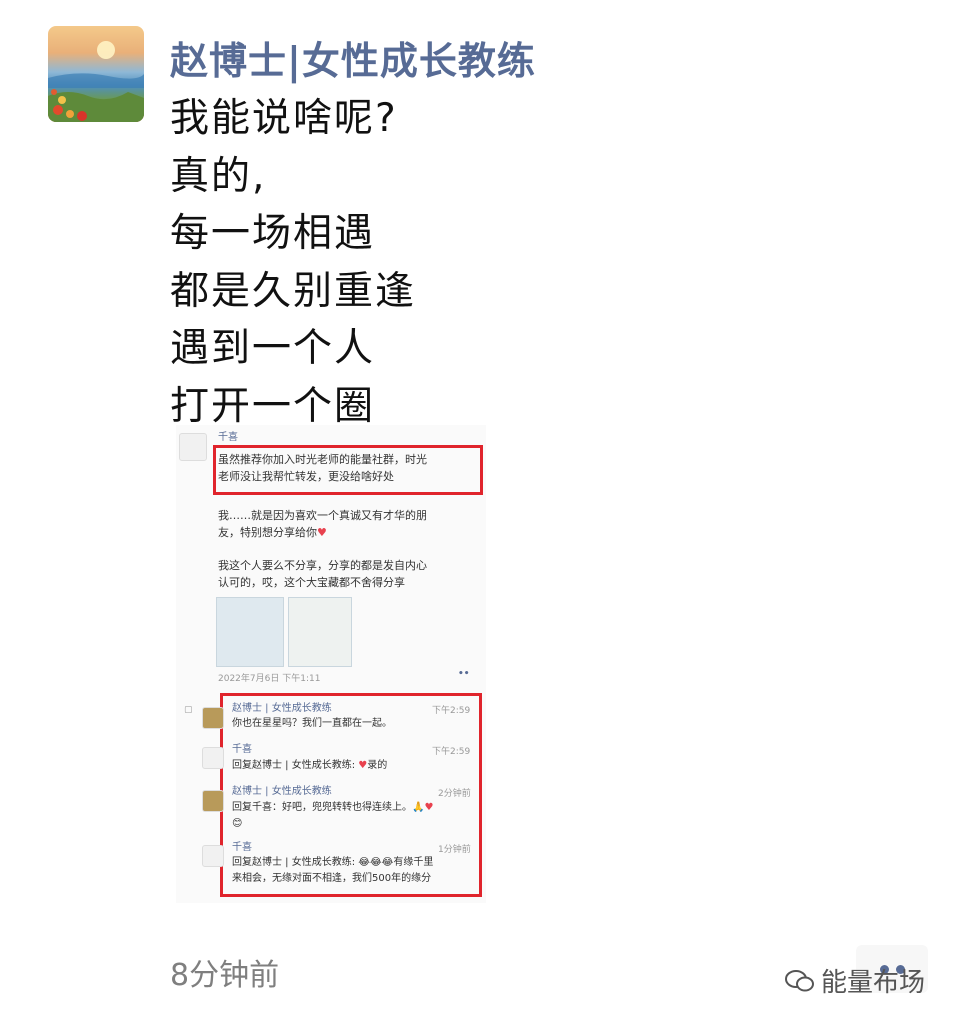 The image size is (957, 1024). Describe the element at coordinates (454, 850) in the screenshot. I see `comment-time: 1分钟前` at that location.